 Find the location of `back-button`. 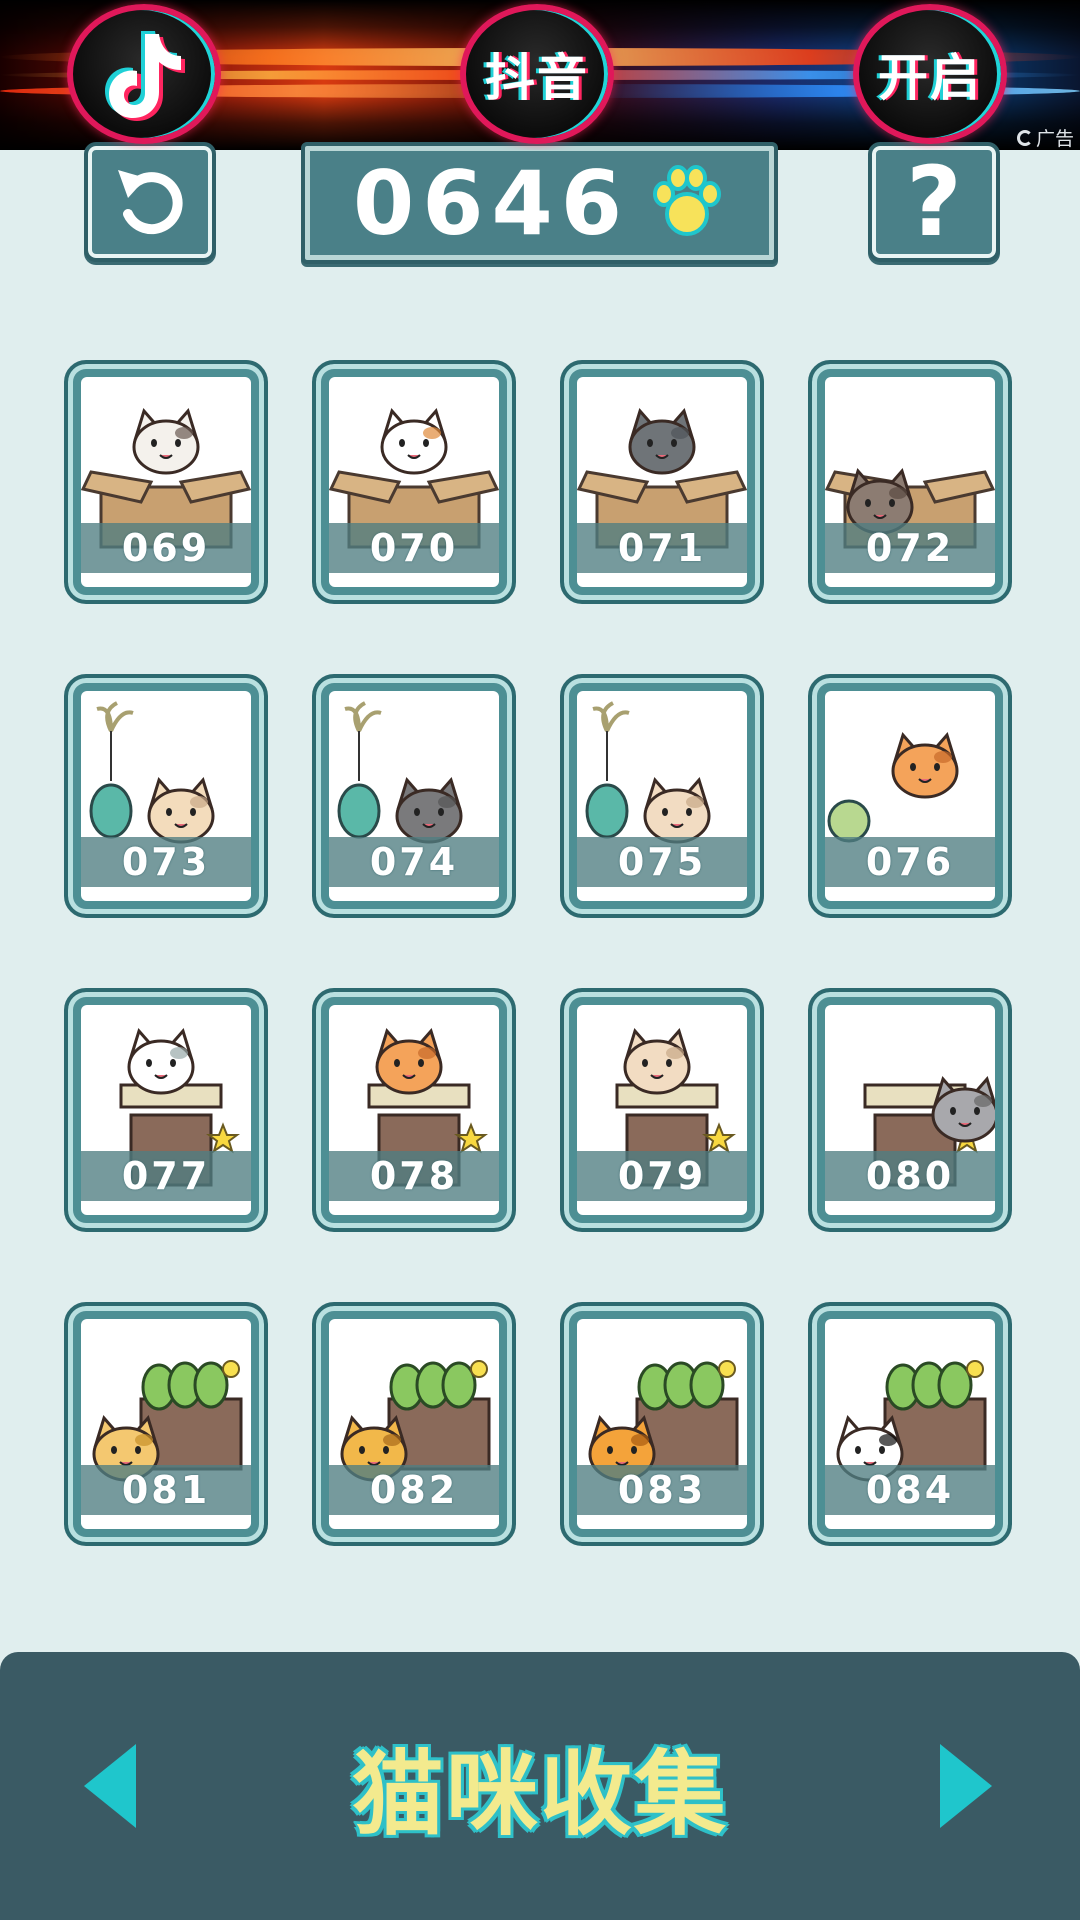

back-button is located at coordinates (150, 202).